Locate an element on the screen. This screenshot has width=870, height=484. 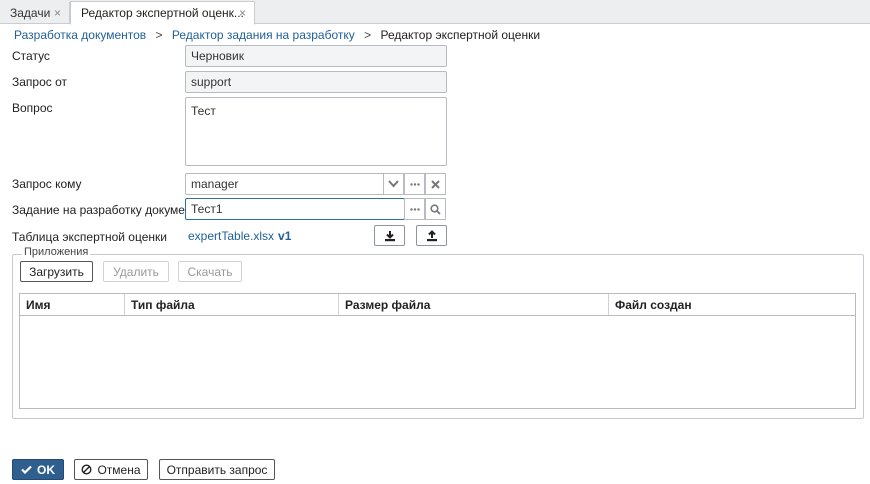
column-header-name: Имя is located at coordinates (72, 304).